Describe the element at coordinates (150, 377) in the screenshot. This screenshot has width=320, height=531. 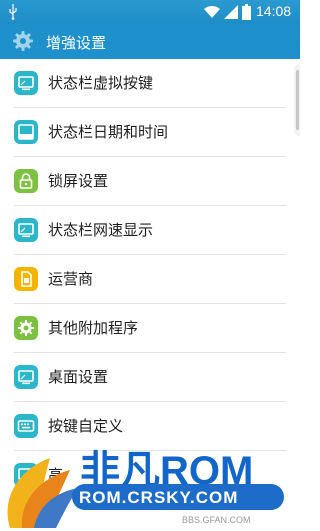
I see `list-item-desktop: 桌面设置` at that location.